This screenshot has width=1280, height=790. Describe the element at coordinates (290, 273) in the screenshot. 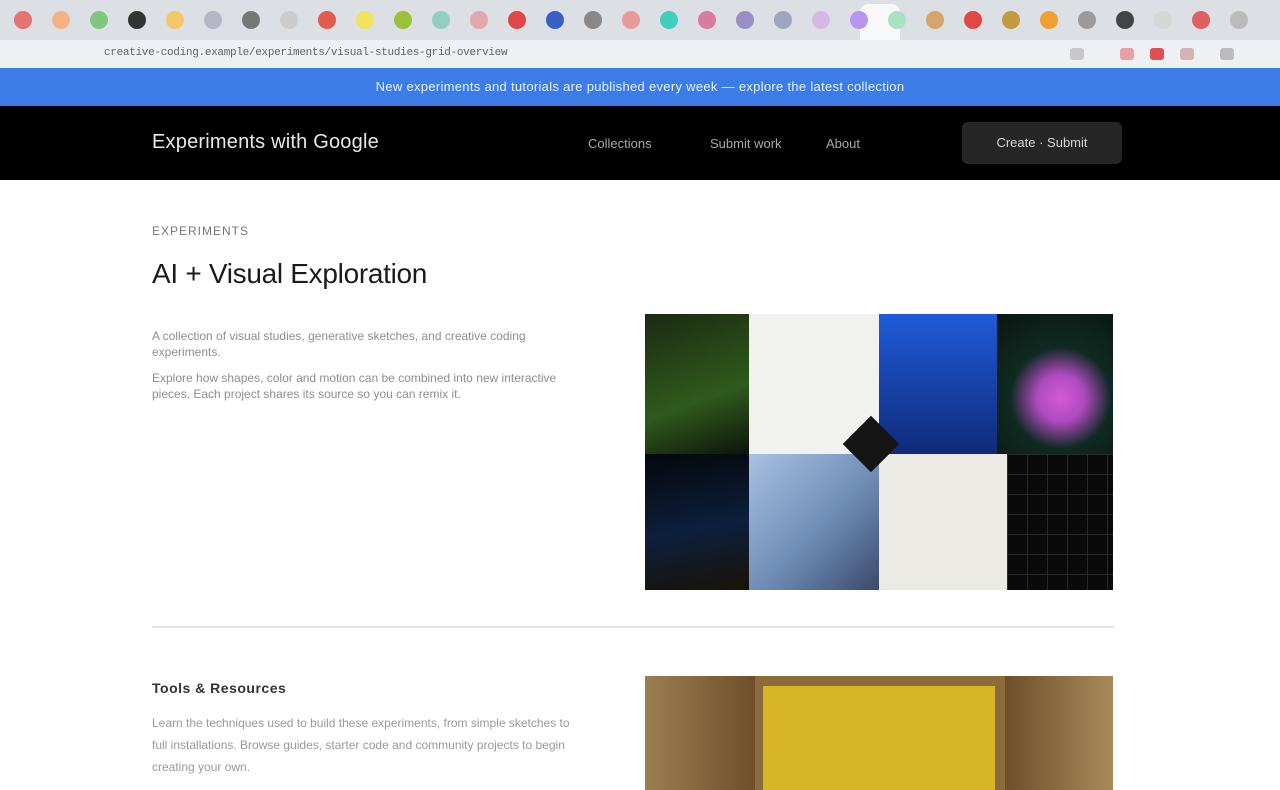

I see `page-title: AI + Visual Exploration` at that location.